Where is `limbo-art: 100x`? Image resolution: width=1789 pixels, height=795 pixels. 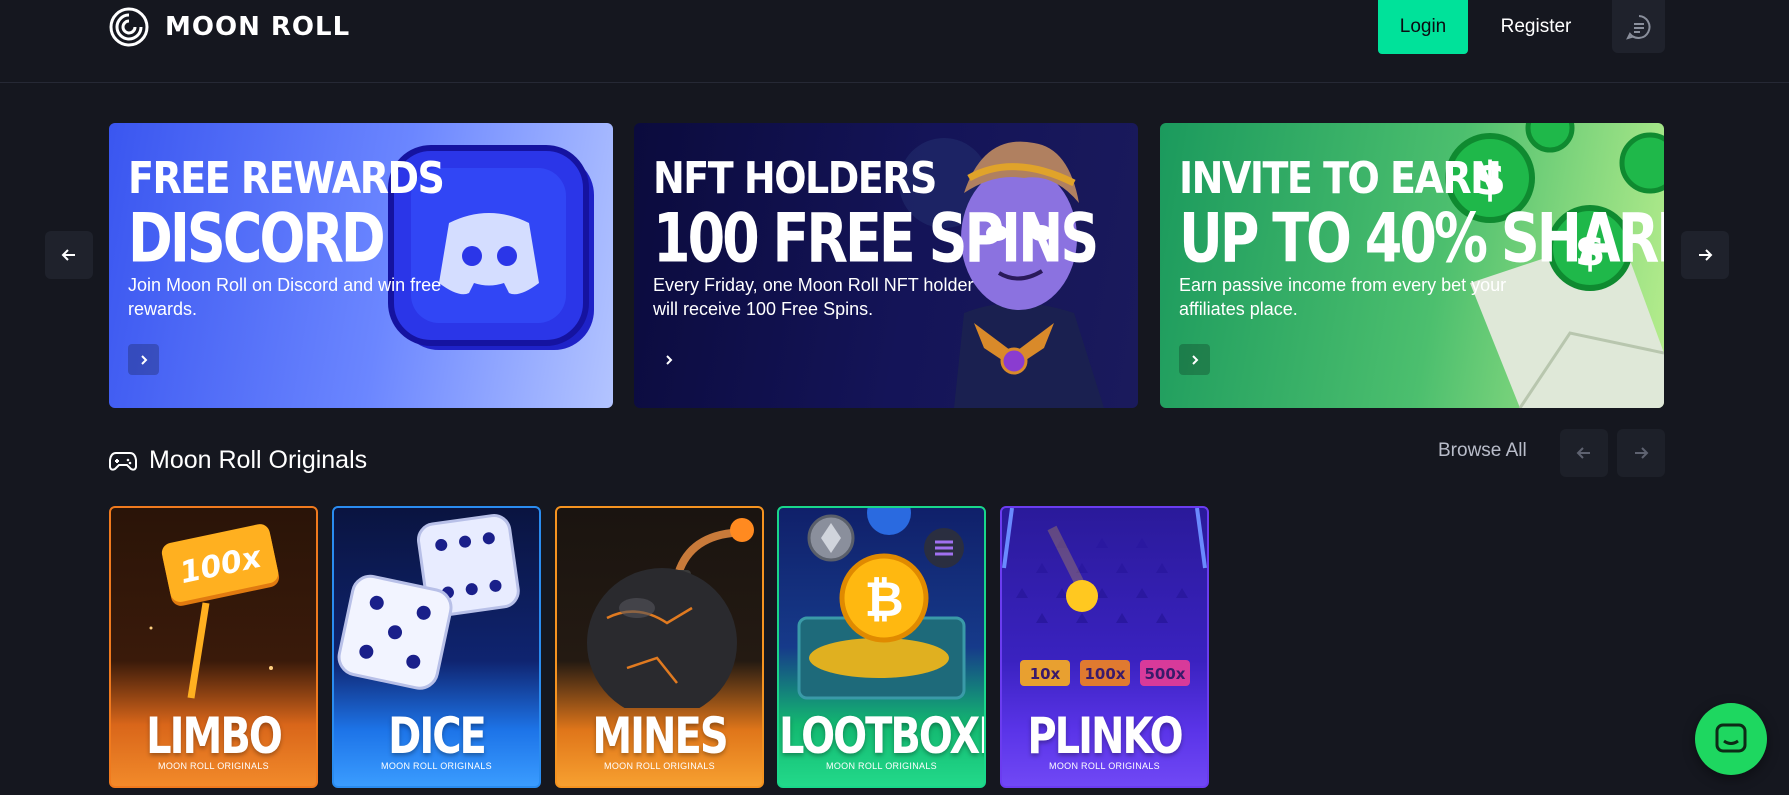
limbo-art: 100x is located at coordinates (214, 611).